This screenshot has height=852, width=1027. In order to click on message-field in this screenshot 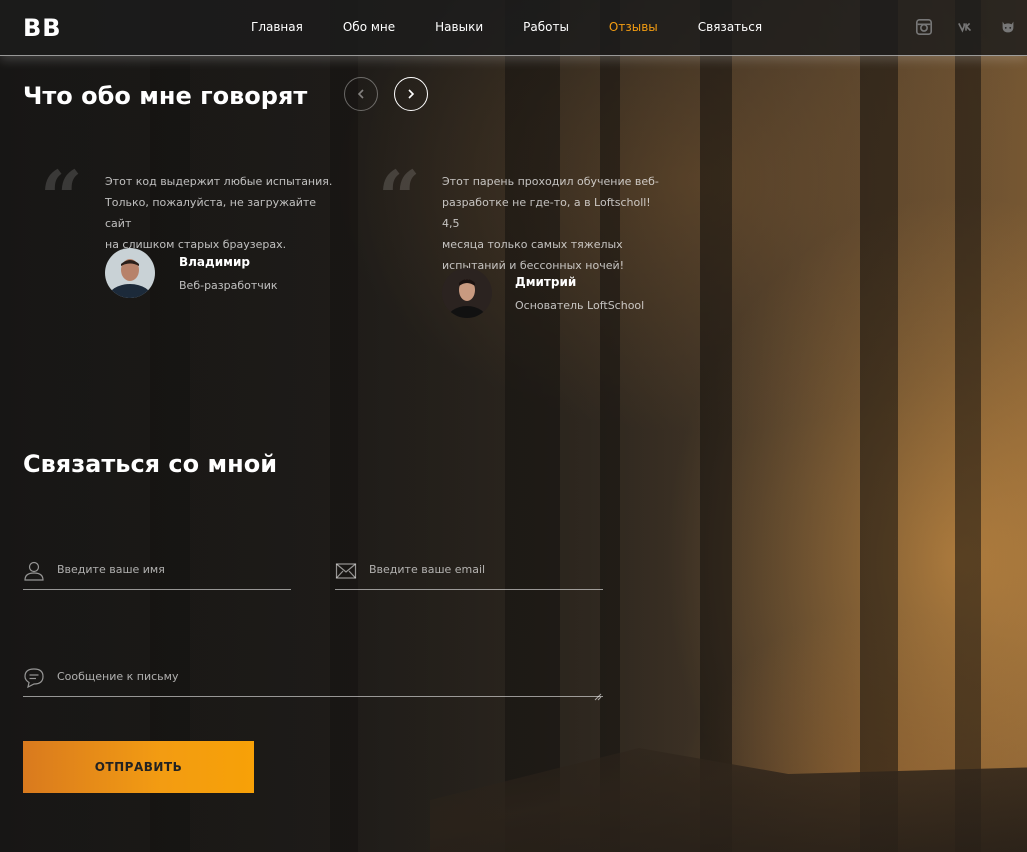, I will do `click(313, 684)`.